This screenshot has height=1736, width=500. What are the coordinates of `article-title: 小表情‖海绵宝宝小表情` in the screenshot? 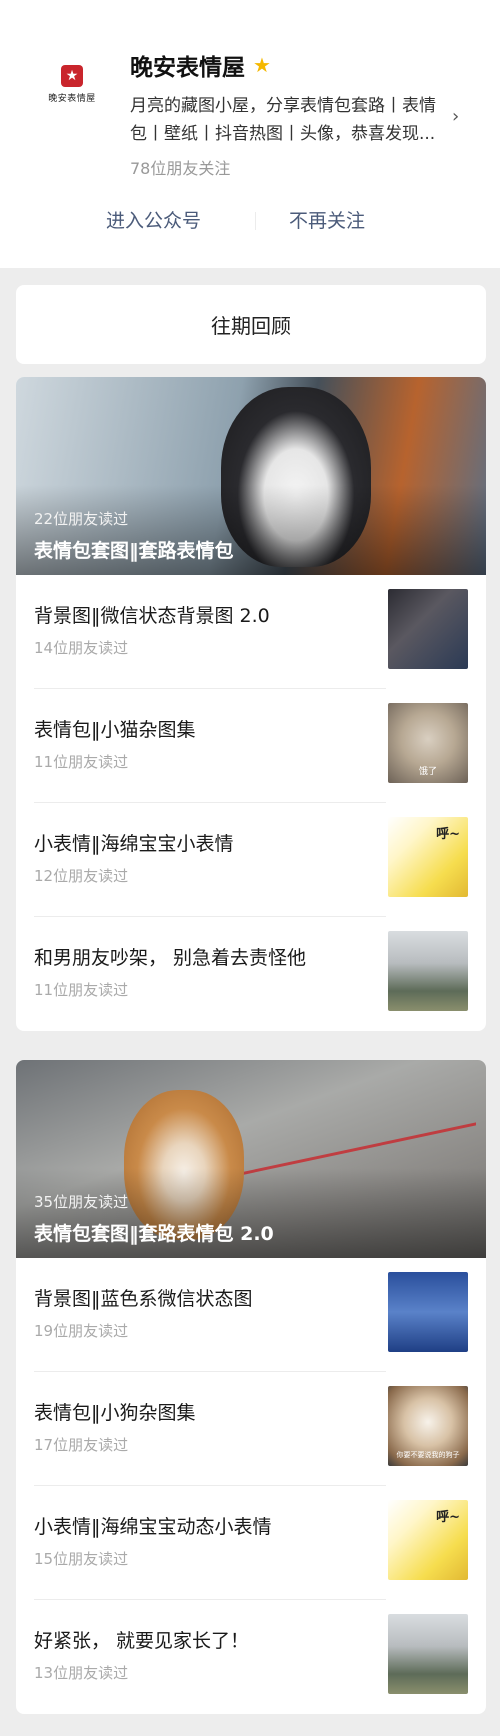 It's located at (134, 844).